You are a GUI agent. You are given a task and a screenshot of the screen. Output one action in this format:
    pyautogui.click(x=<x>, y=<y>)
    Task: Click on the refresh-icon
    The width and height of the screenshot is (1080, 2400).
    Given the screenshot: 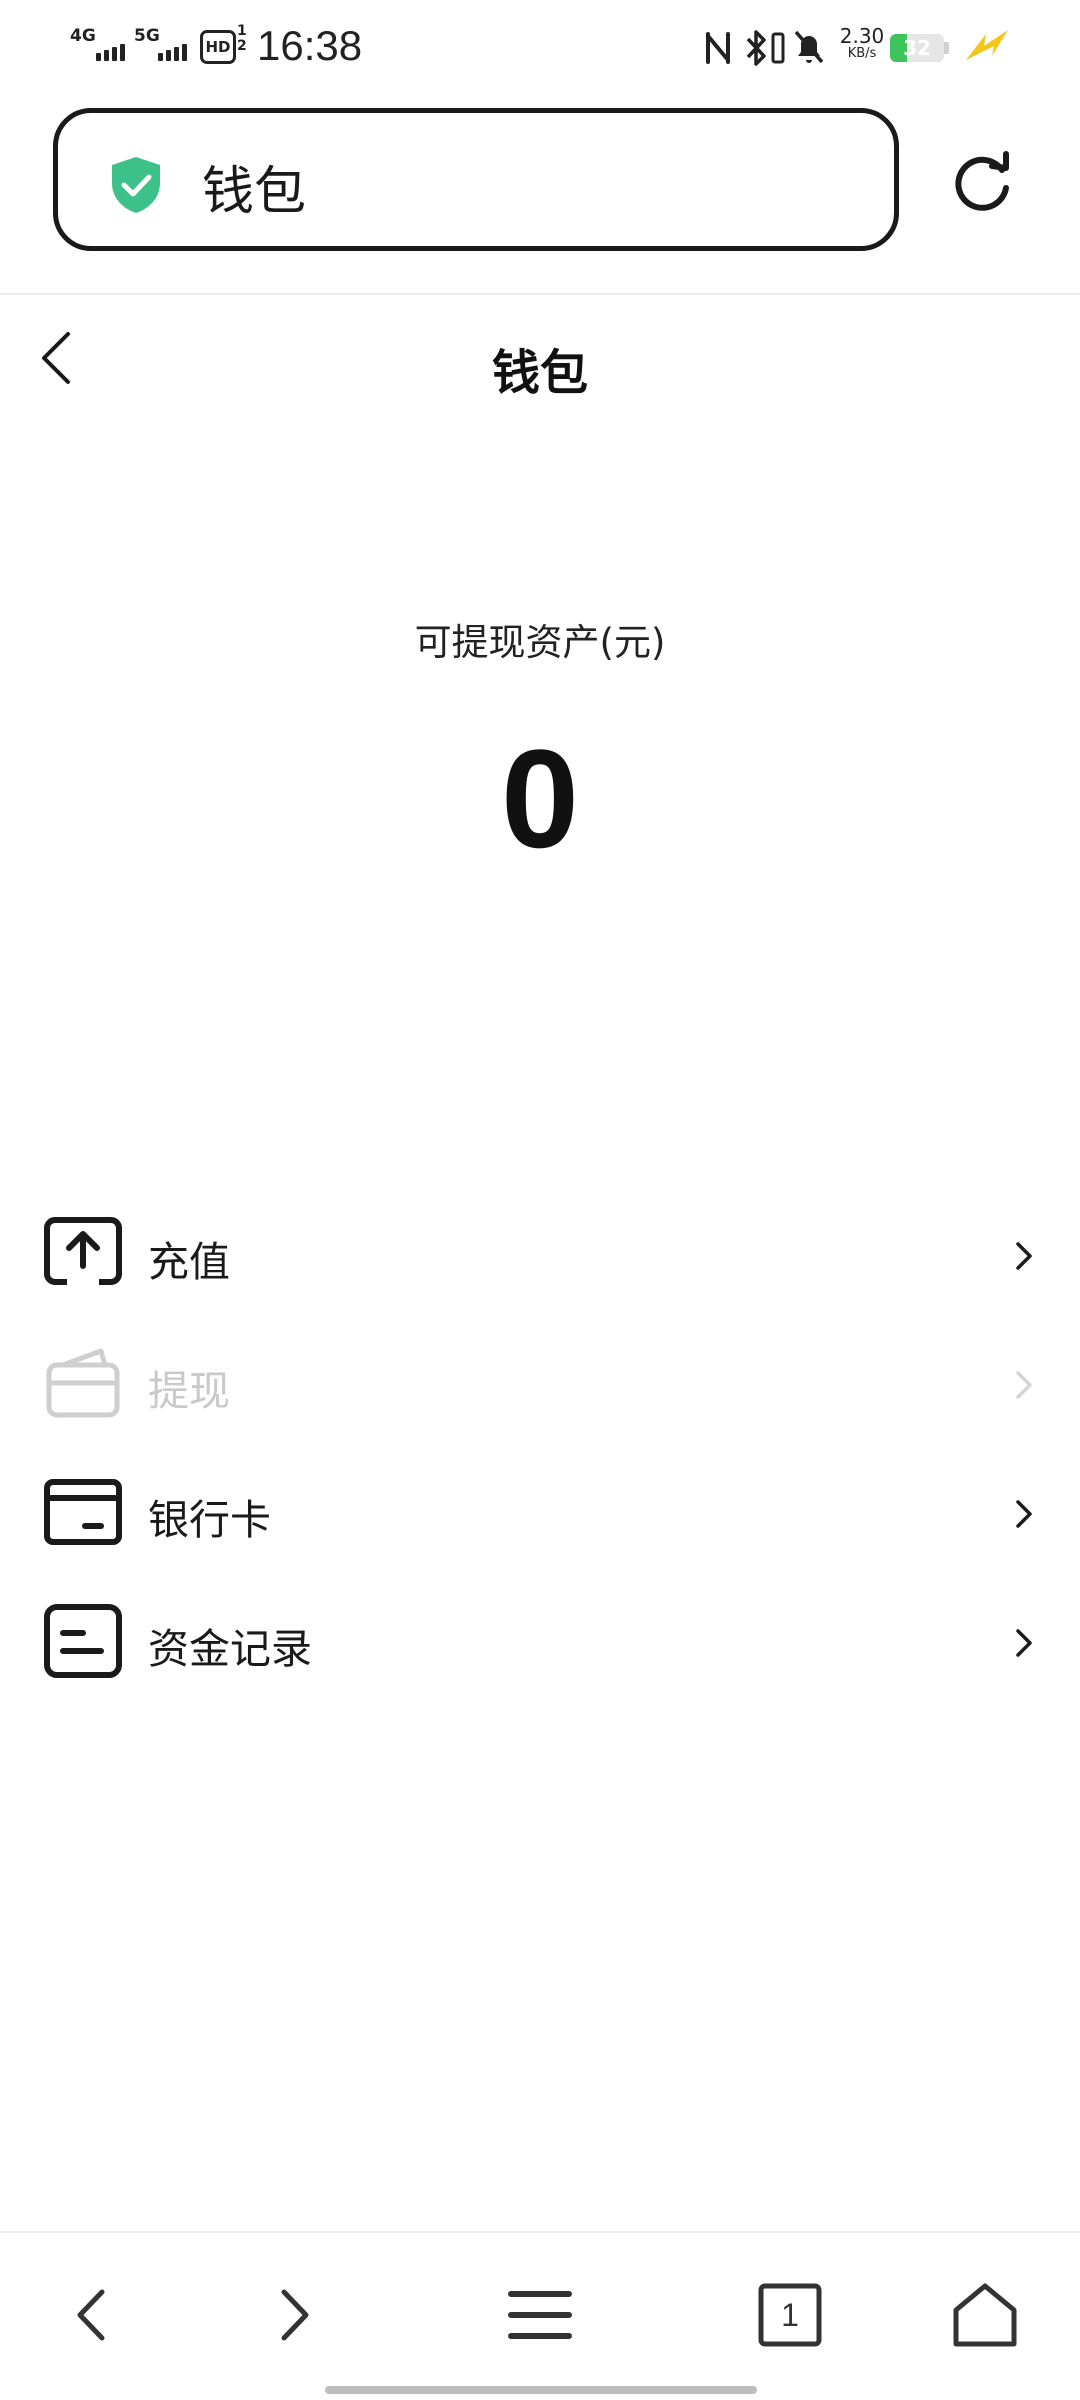 What is the action you would take?
    pyautogui.click(x=983, y=183)
    